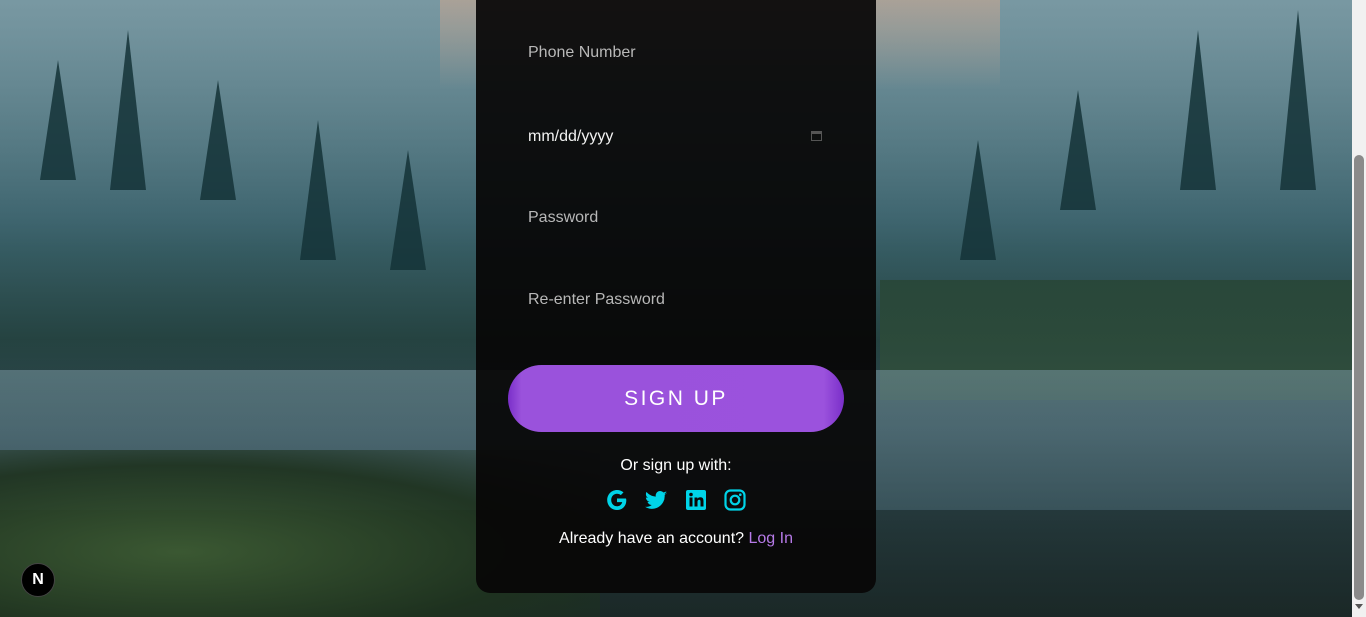  I want to click on reenter-password-input: Re-enter Password, so click(676, 300).